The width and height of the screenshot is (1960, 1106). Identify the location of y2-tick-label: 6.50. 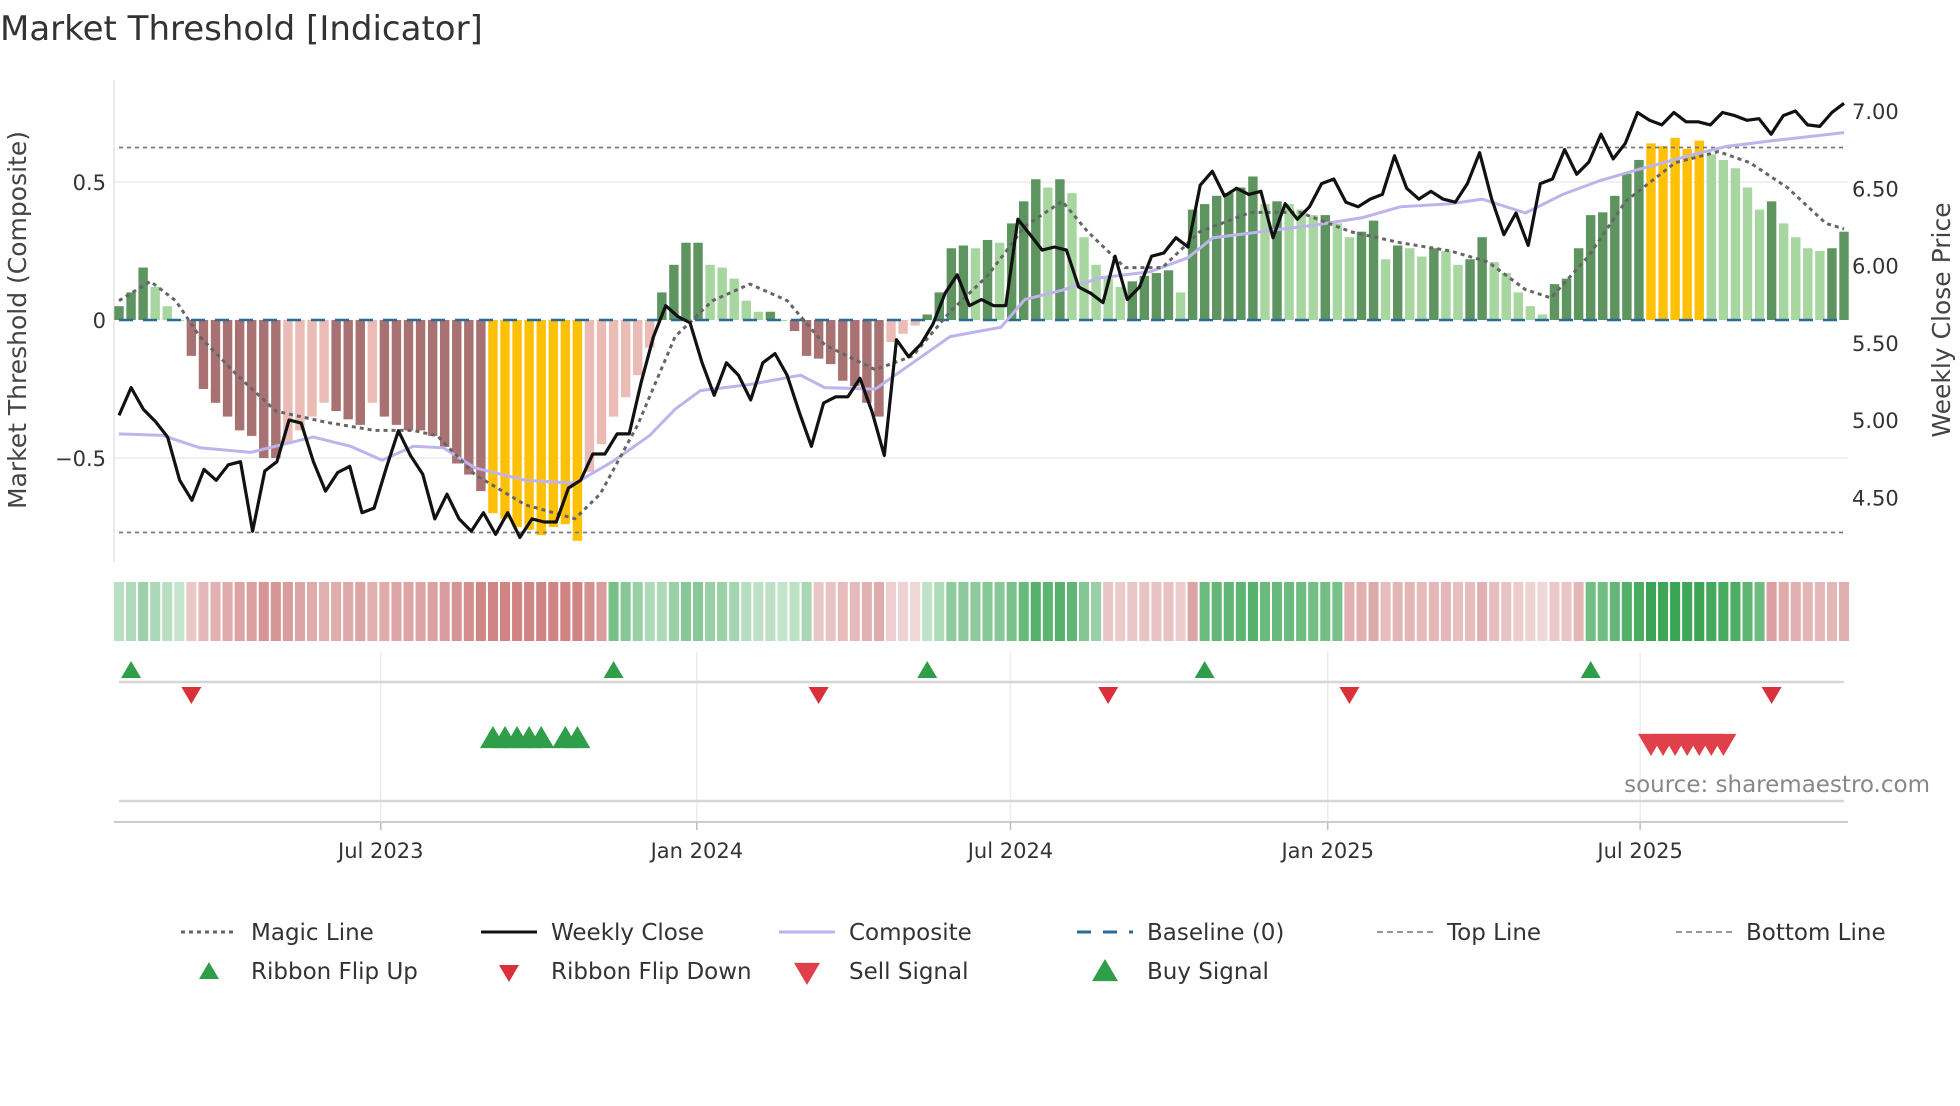
(1875, 189).